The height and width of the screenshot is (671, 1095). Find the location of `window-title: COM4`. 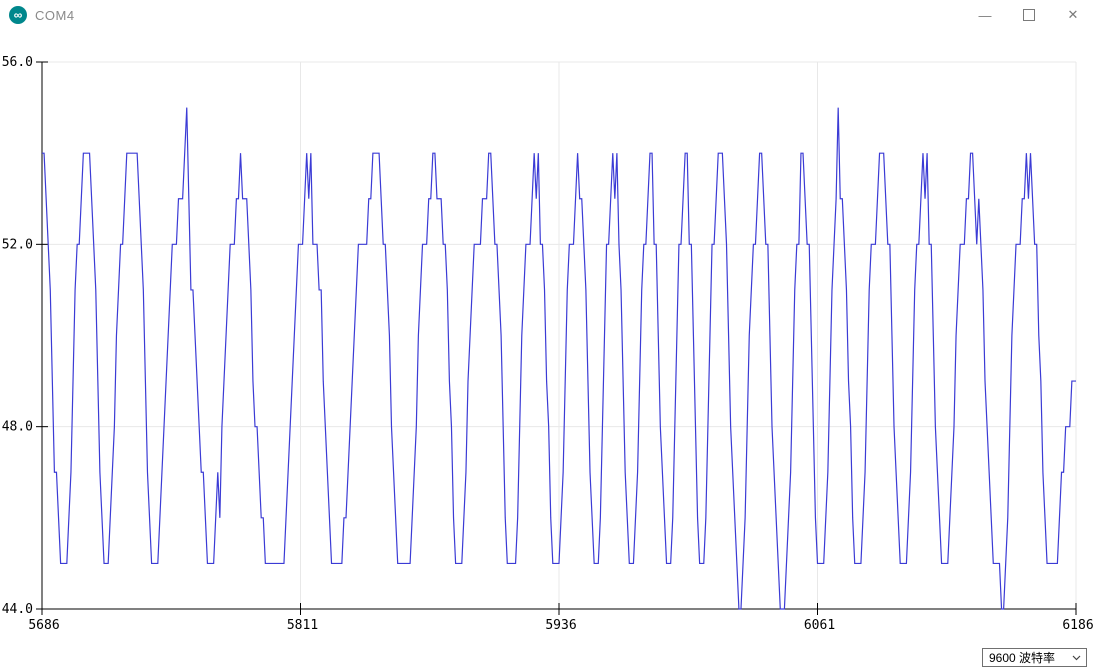

window-title: COM4 is located at coordinates (55, 15).